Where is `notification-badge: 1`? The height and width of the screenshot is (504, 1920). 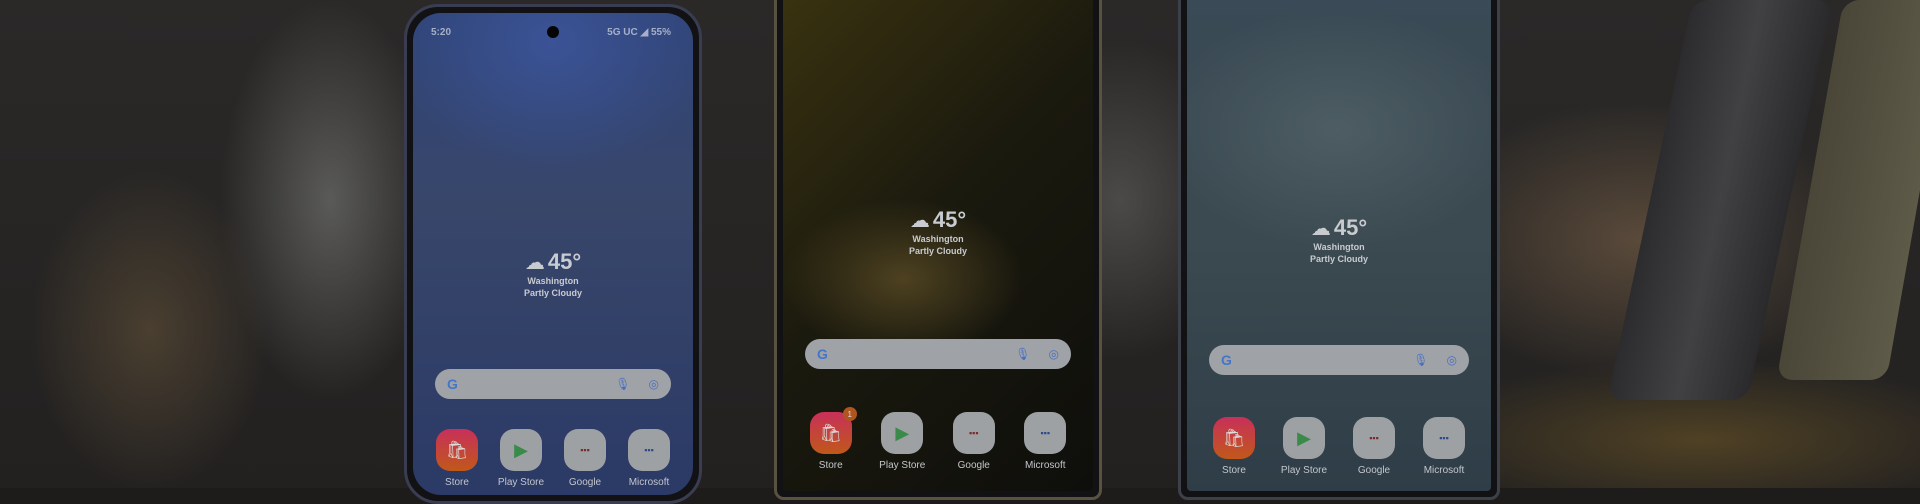
notification-badge: 1 is located at coordinates (849, 414).